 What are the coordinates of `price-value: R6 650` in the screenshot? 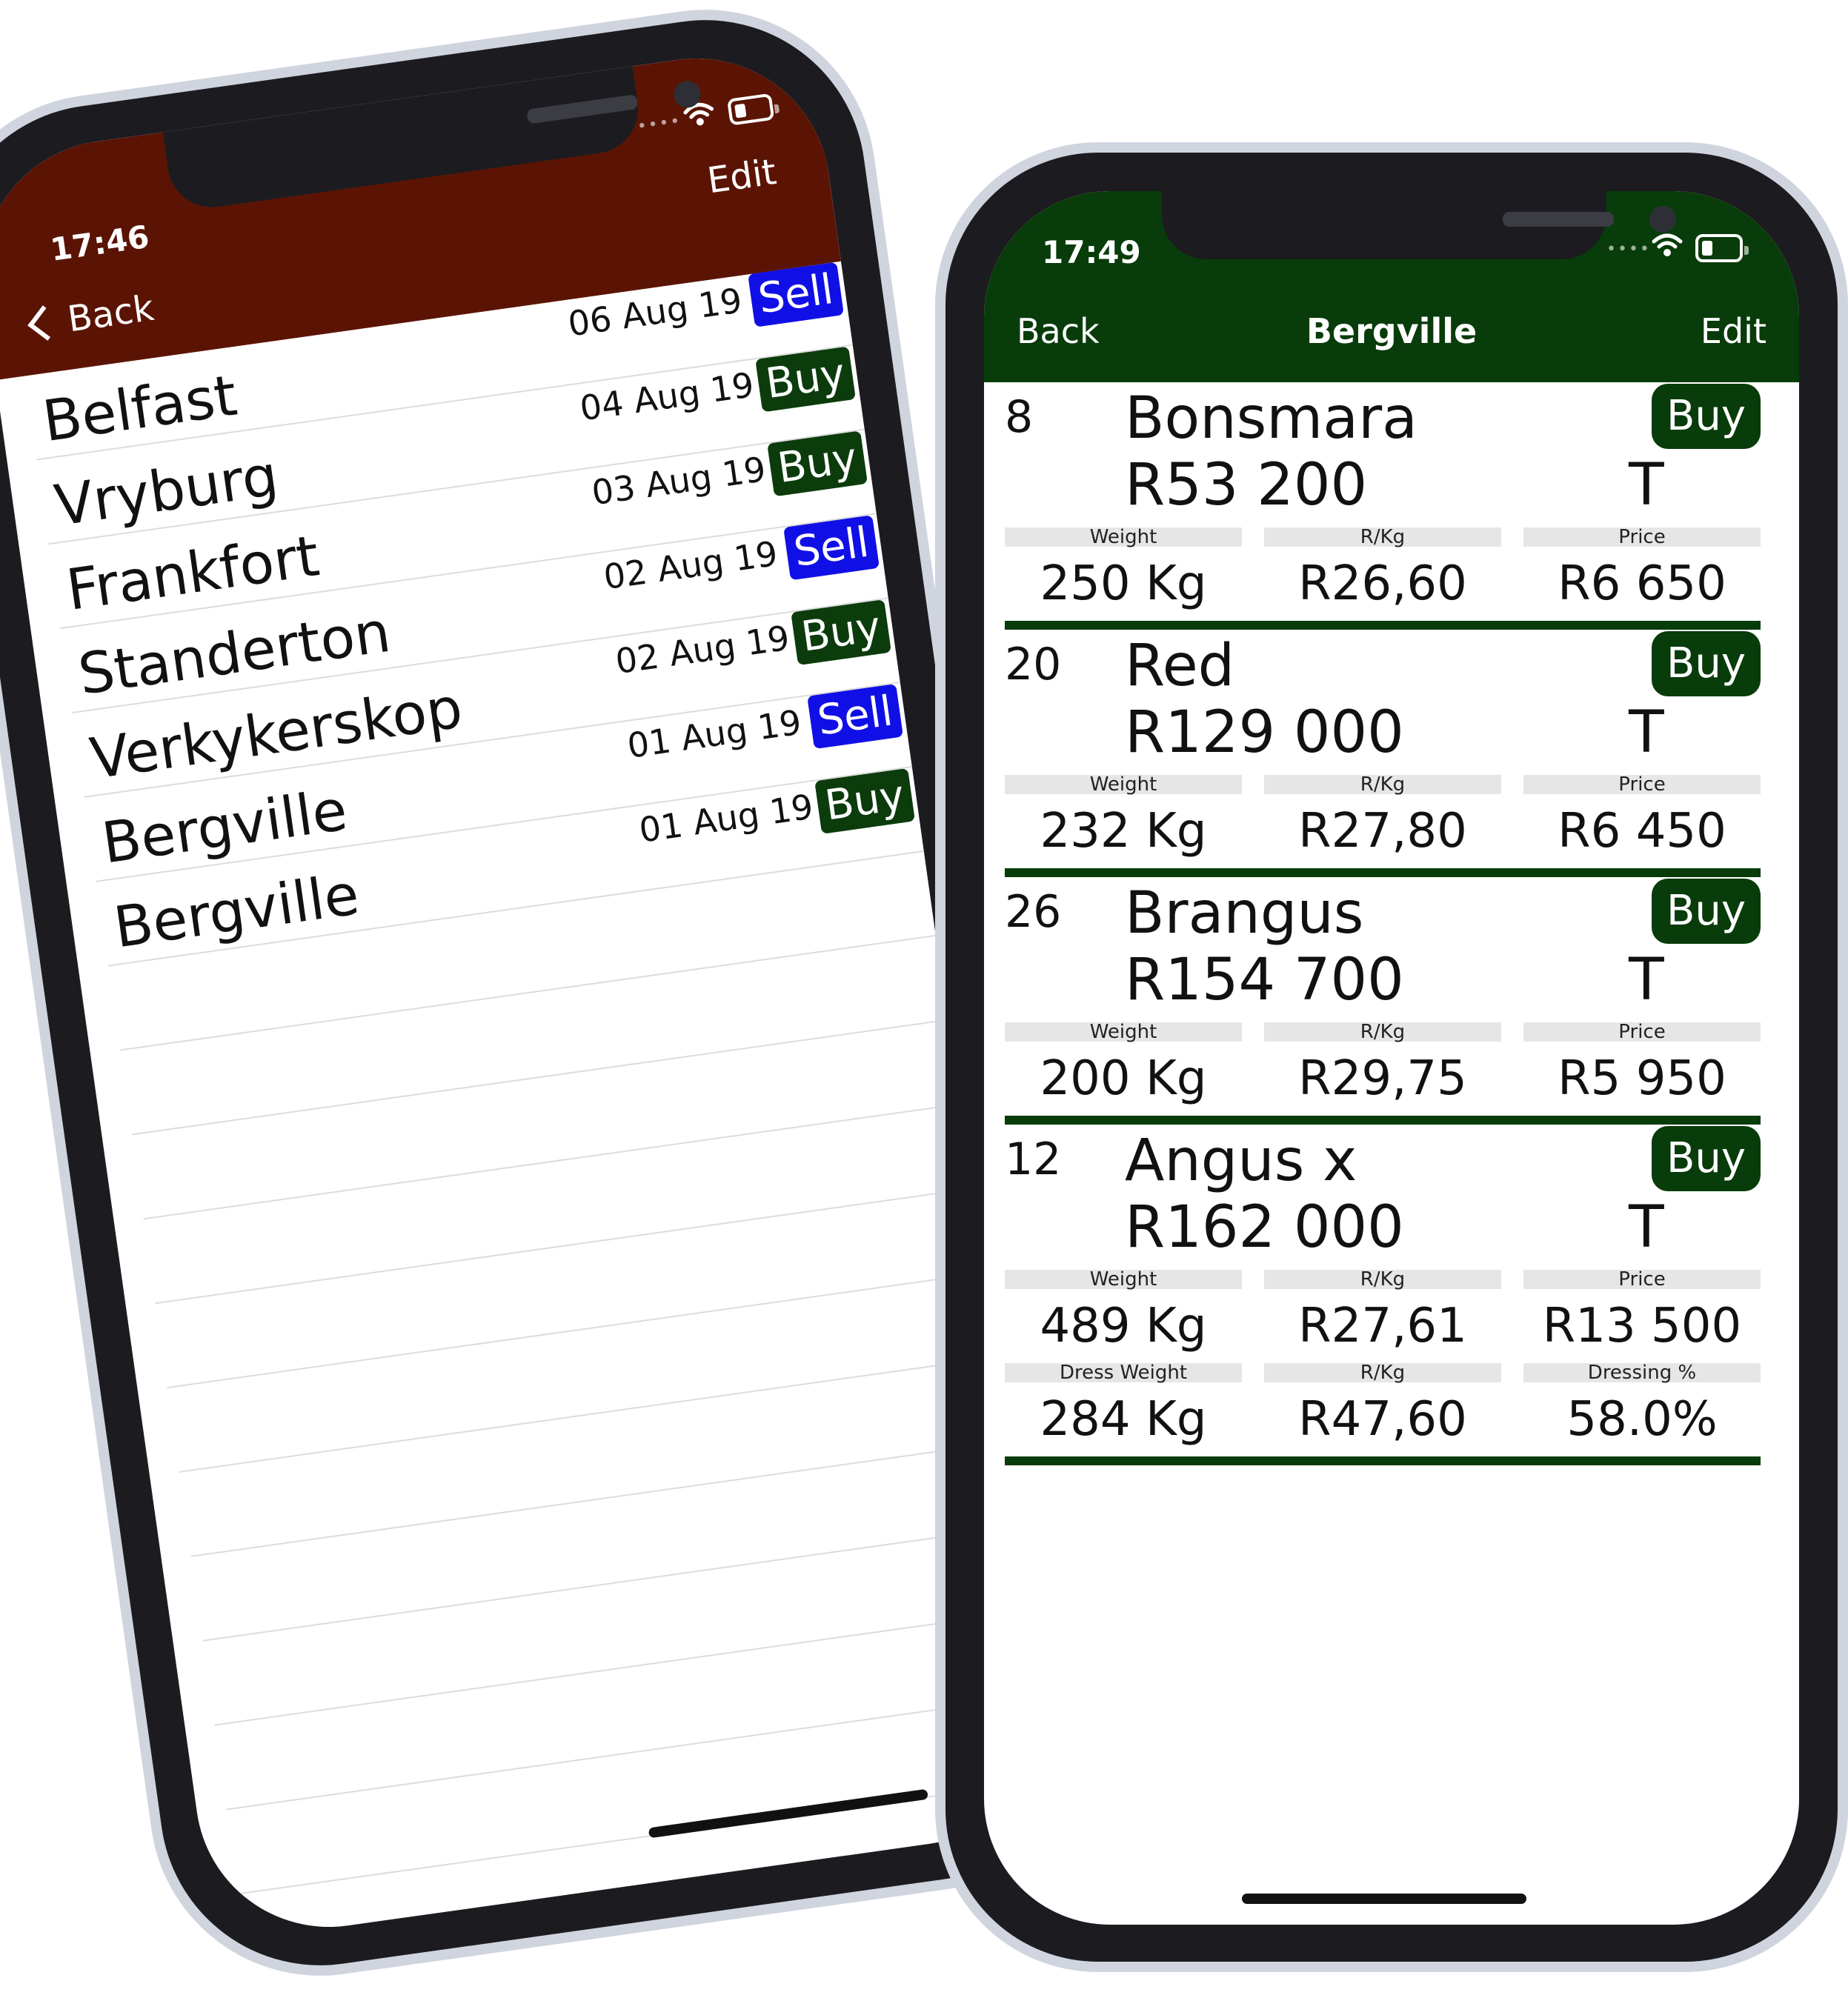 It's located at (1642, 583).